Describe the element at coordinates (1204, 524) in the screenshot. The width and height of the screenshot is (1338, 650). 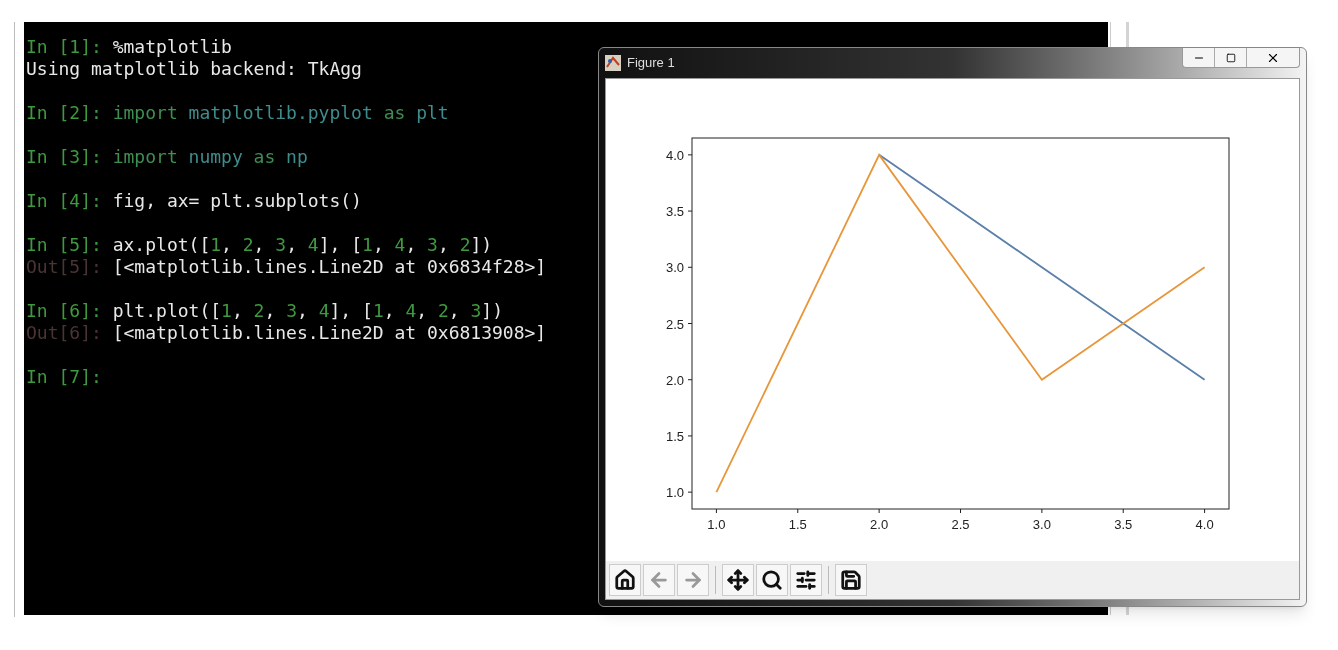
I see `x-tick-label: 4.0` at that location.